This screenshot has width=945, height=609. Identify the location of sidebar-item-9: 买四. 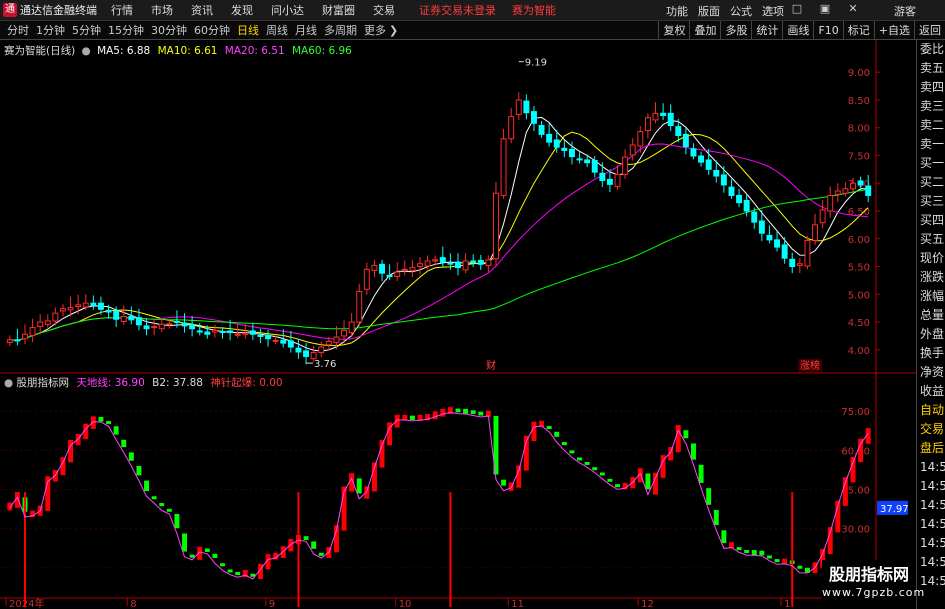
(931, 220).